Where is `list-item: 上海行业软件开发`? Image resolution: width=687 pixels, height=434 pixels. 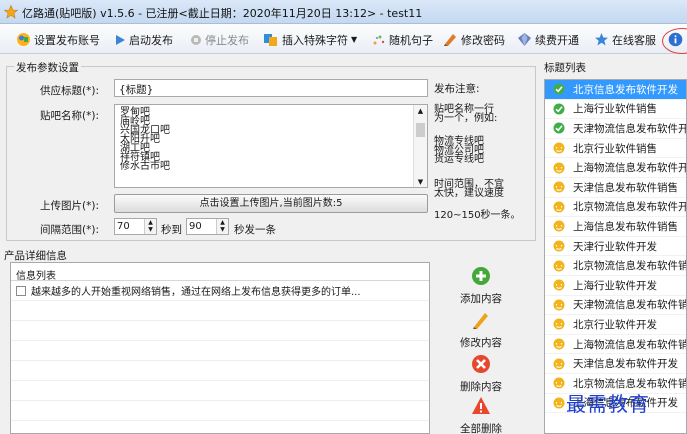
list-item: 上海行业软件开发 is located at coordinates (615, 286).